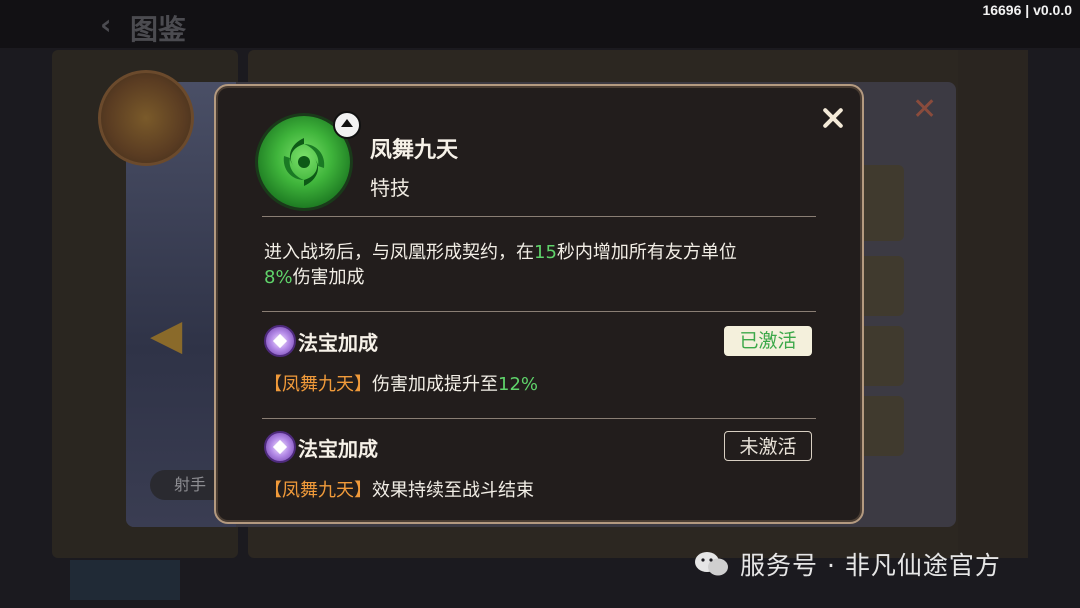 The height and width of the screenshot is (608, 1080). Describe the element at coordinates (106, 24) in the screenshot. I see `back-chevron-icon: ‹` at that location.